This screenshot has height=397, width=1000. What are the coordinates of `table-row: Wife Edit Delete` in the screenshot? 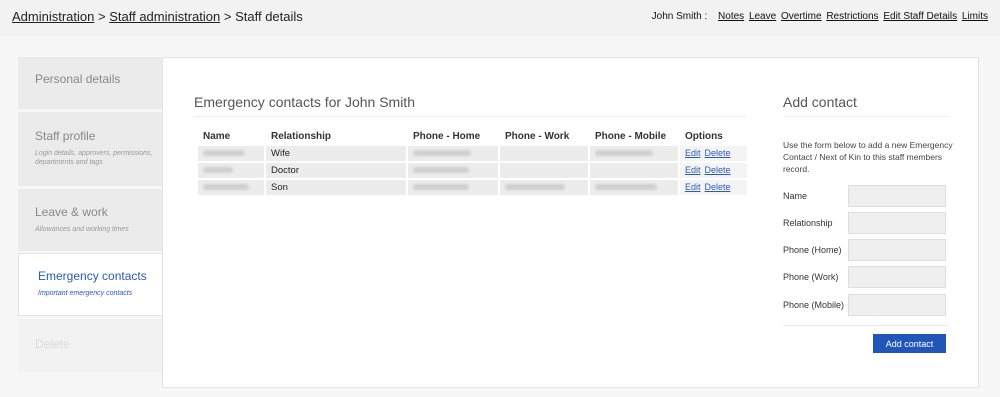 It's located at (472, 153).